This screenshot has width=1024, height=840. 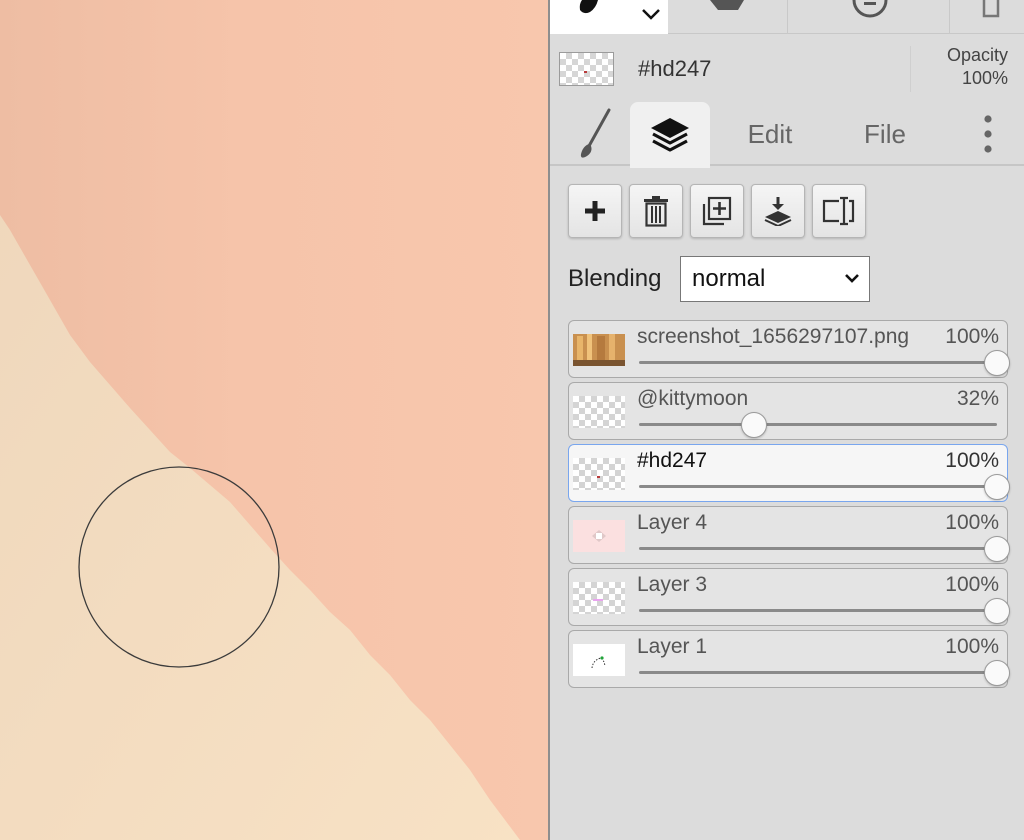 I want to click on opacity-label: Opacity, so click(x=977, y=55).